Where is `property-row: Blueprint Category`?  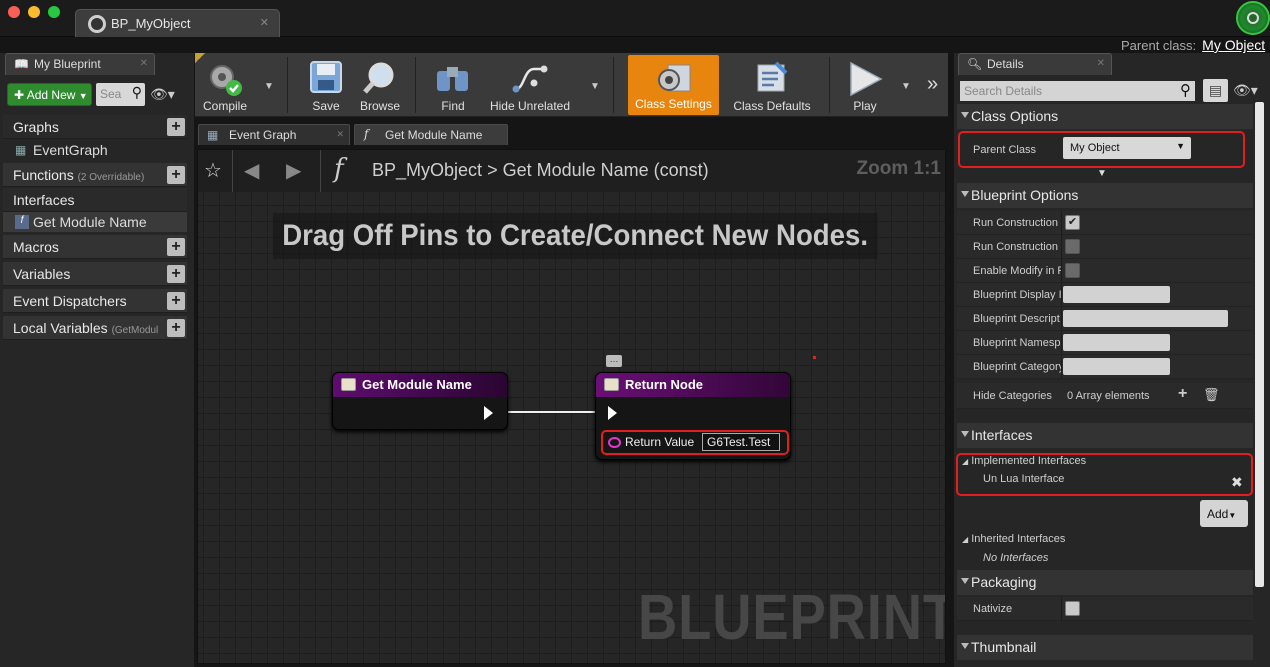 property-row: Blueprint Category is located at coordinates (1105, 367).